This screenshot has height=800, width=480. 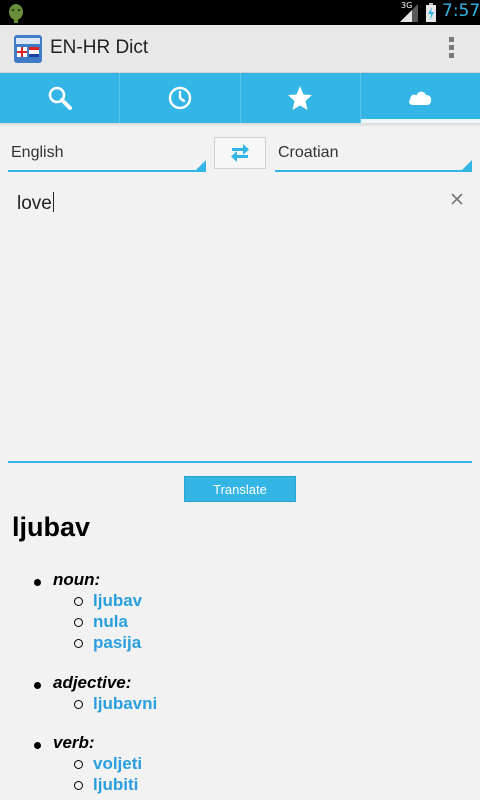 I want to click on favorites-star-icon, so click(x=300, y=98).